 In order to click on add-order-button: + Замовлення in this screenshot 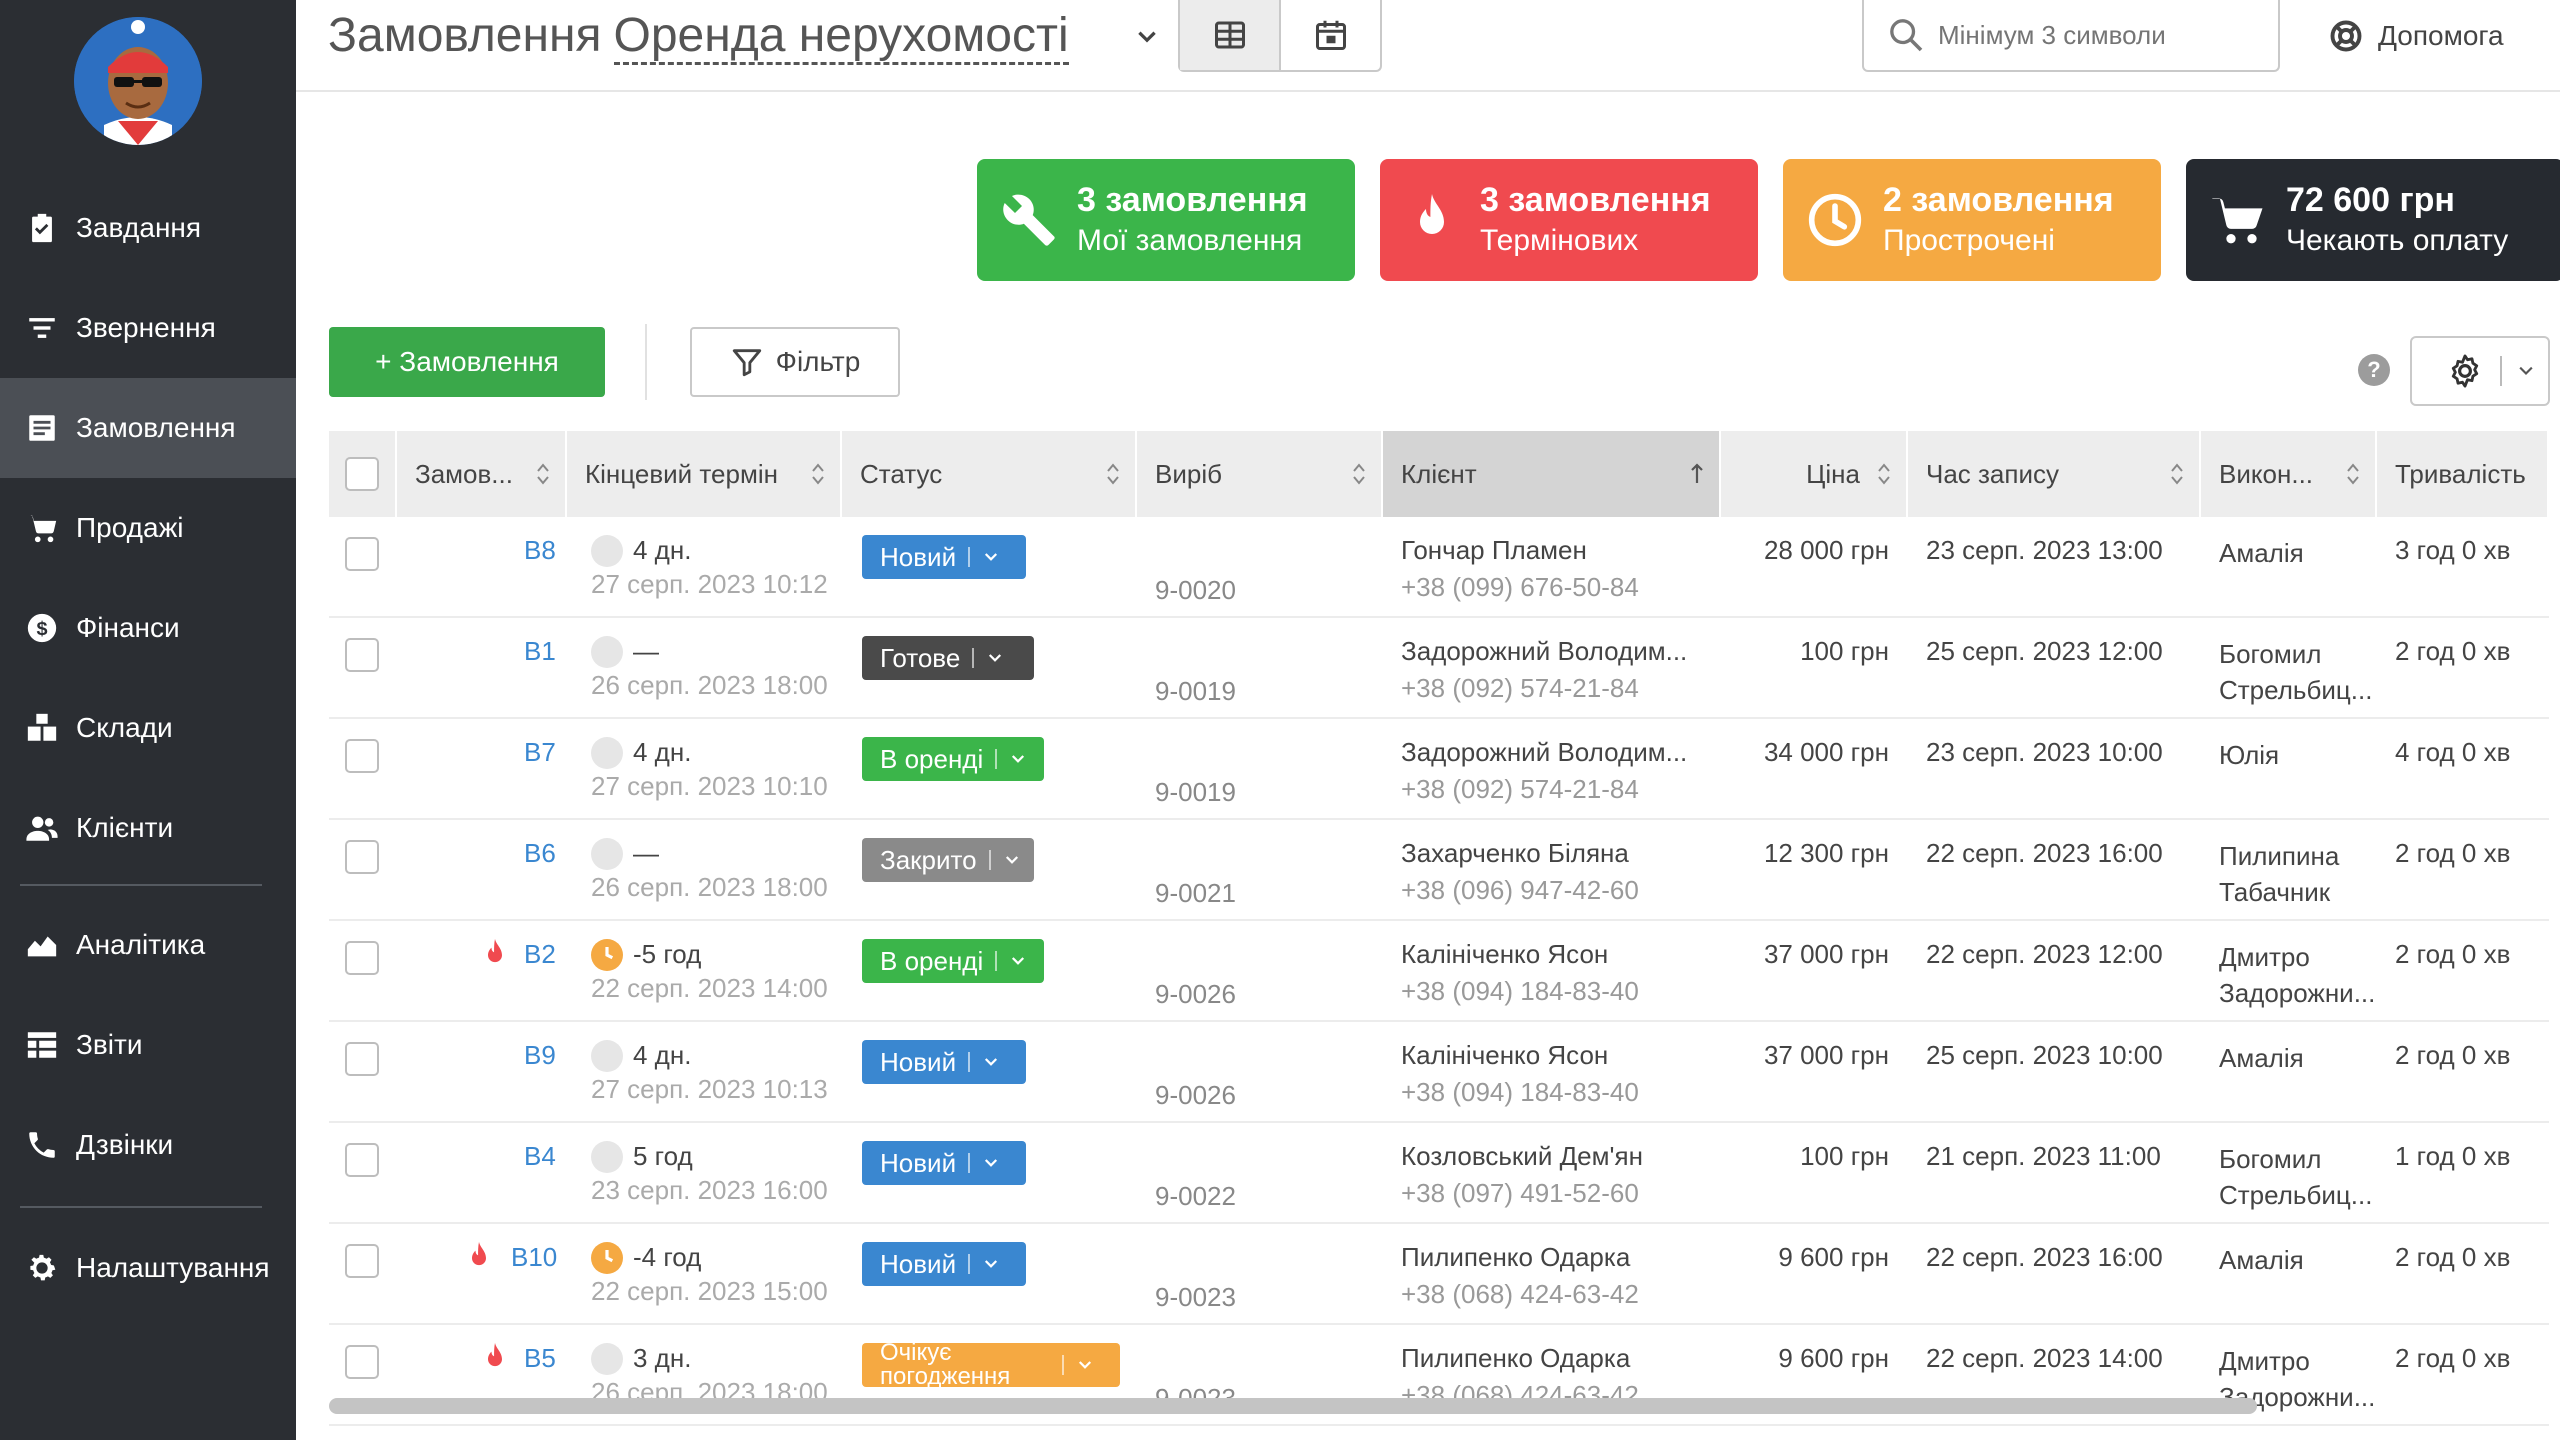, I will do `click(467, 362)`.